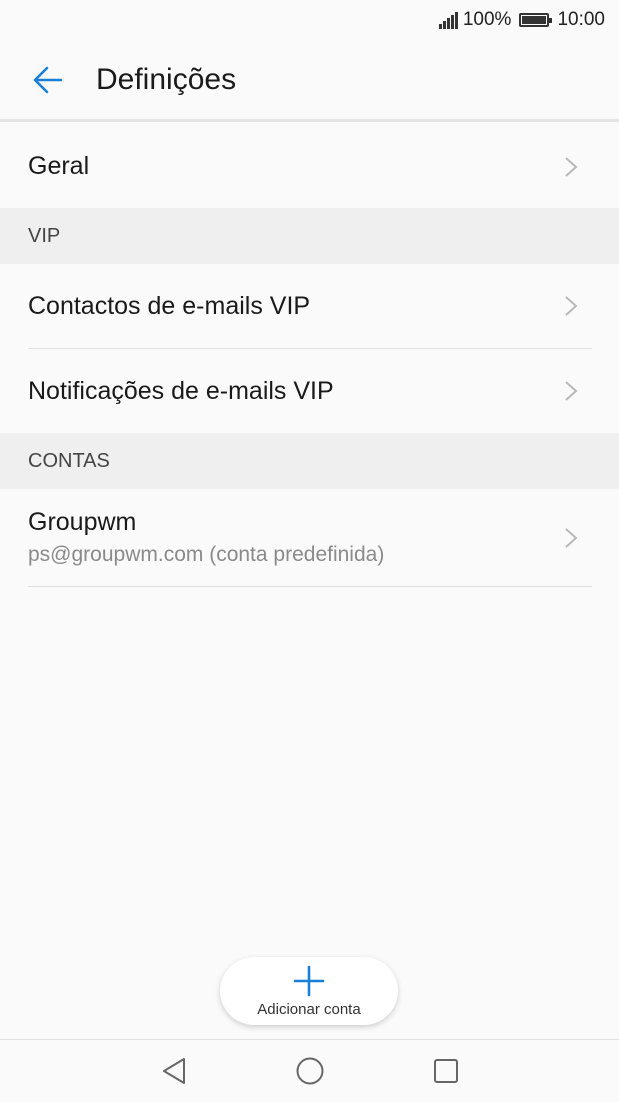 The image size is (619, 1102). Describe the element at coordinates (309, 20) in the screenshot. I see `status-bar: 100% 10:00` at that location.